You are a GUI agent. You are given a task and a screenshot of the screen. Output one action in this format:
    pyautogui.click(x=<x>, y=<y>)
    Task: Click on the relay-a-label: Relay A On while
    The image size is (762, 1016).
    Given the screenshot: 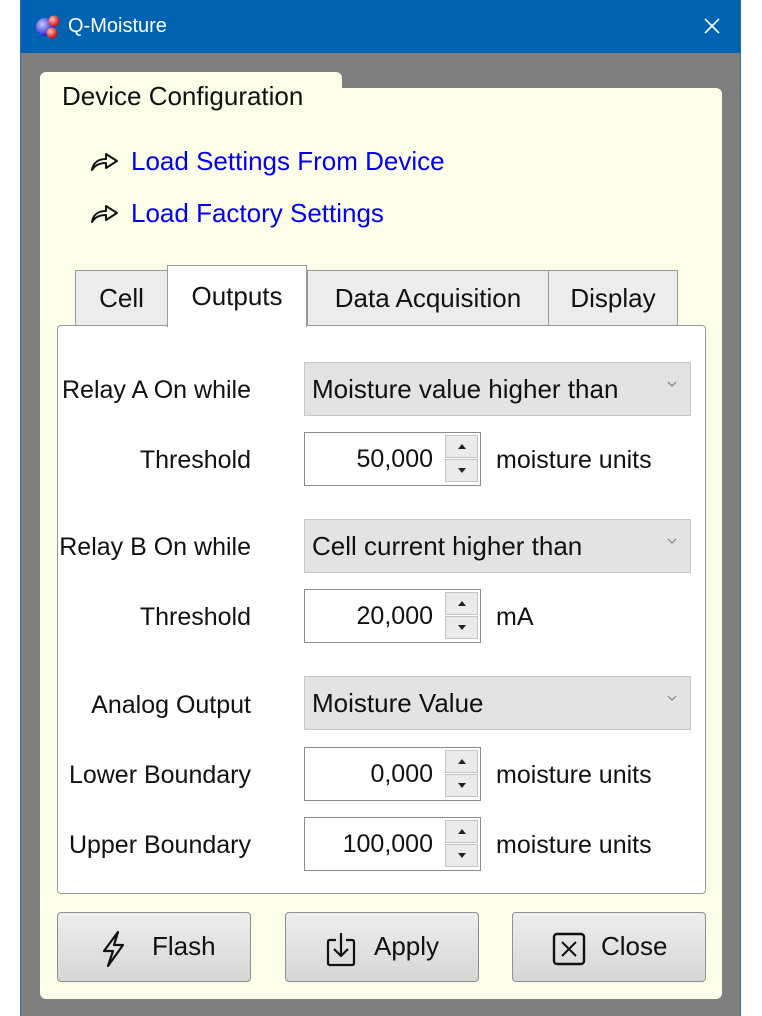 What is the action you would take?
    pyautogui.click(x=156, y=390)
    